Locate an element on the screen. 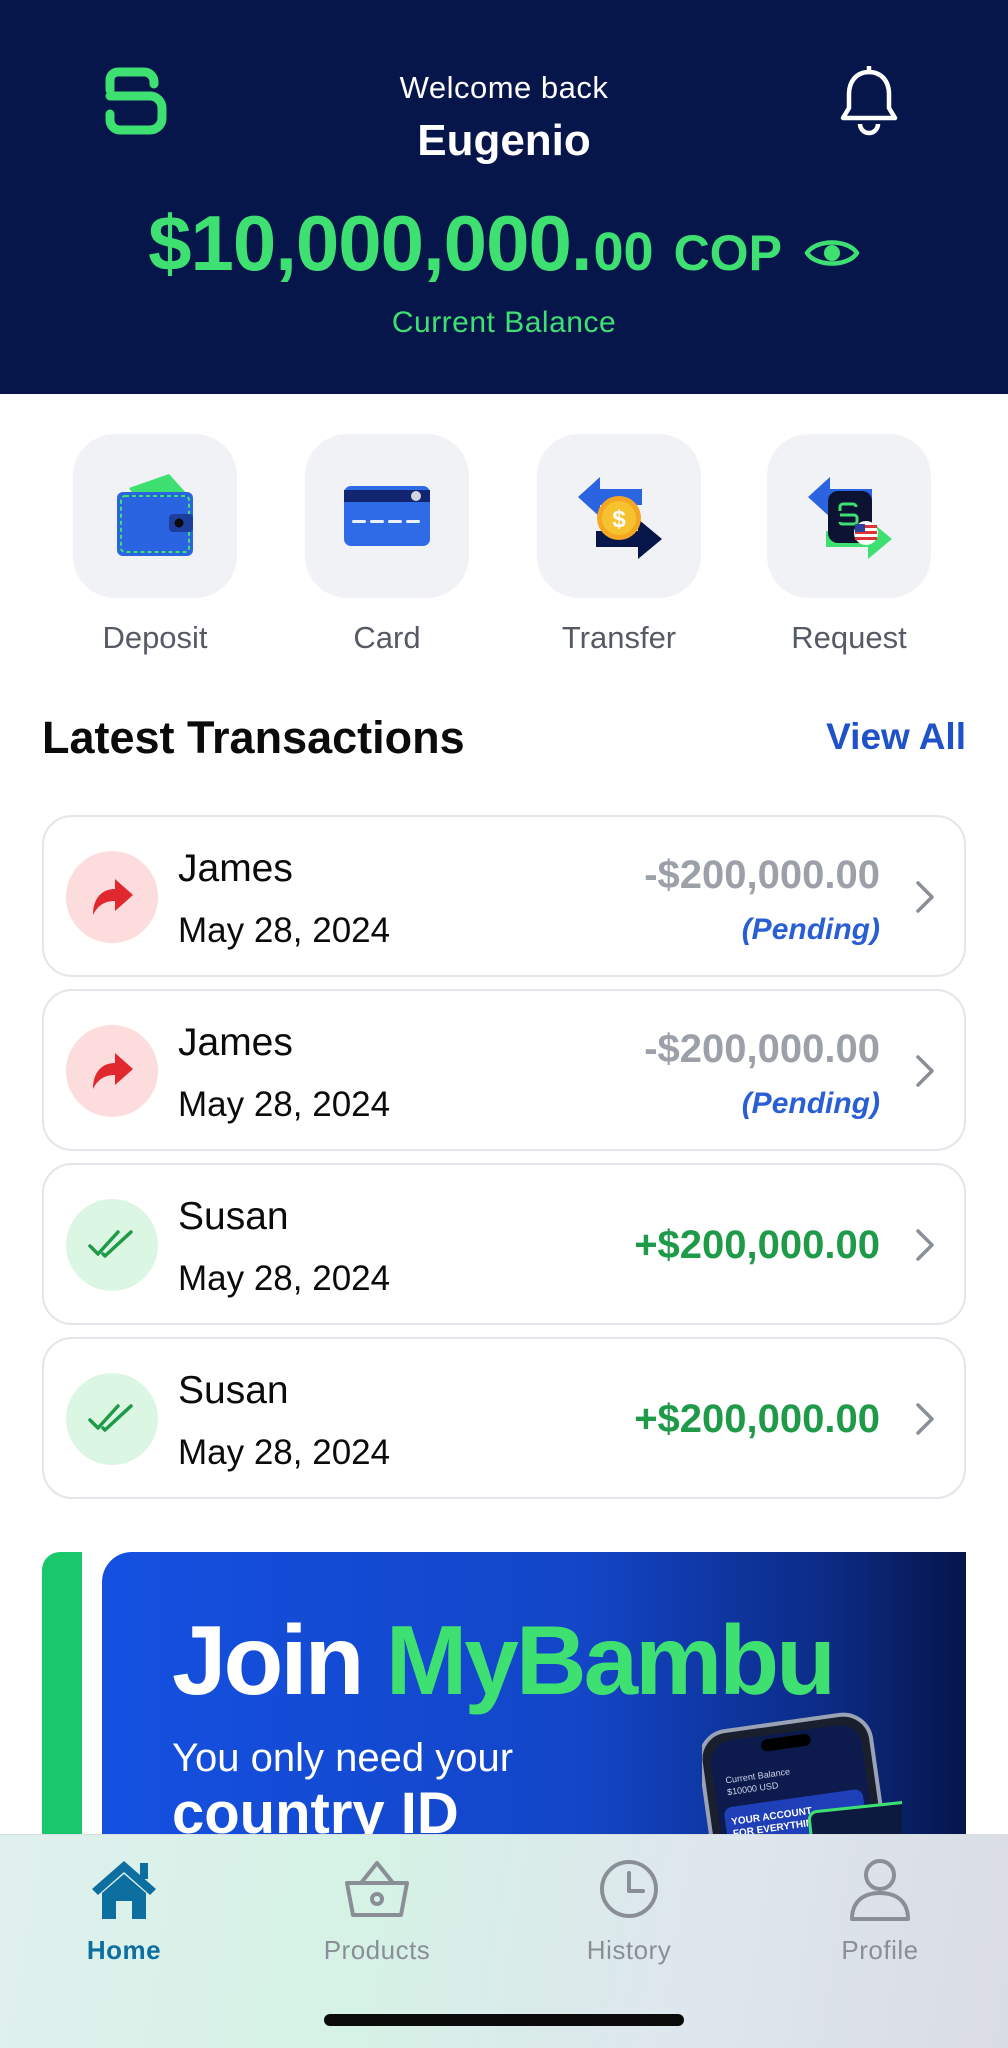 The height and width of the screenshot is (2048, 1008). banner-brand-text: MyBambu is located at coordinates (610, 1660).